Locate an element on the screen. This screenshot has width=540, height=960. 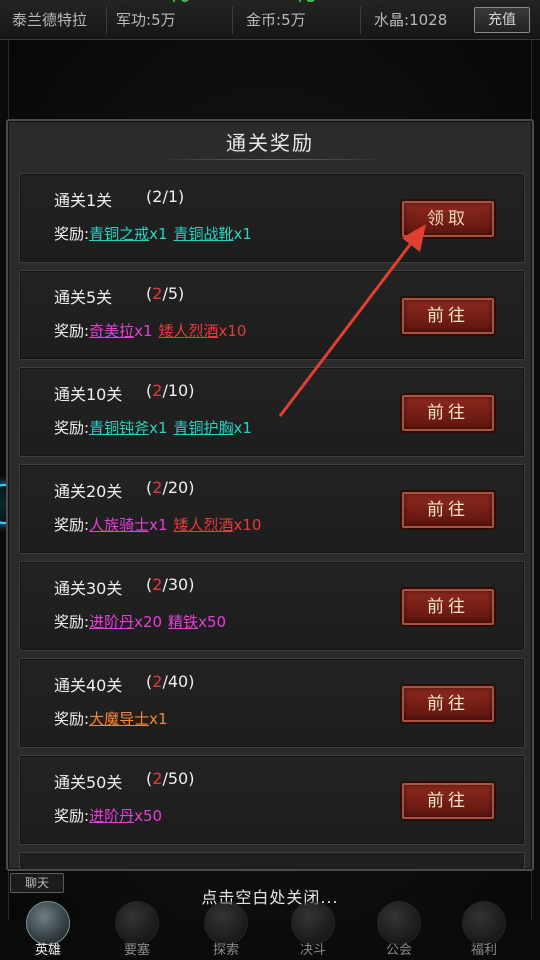
progress-total: /20) is located at coordinates (178, 487).